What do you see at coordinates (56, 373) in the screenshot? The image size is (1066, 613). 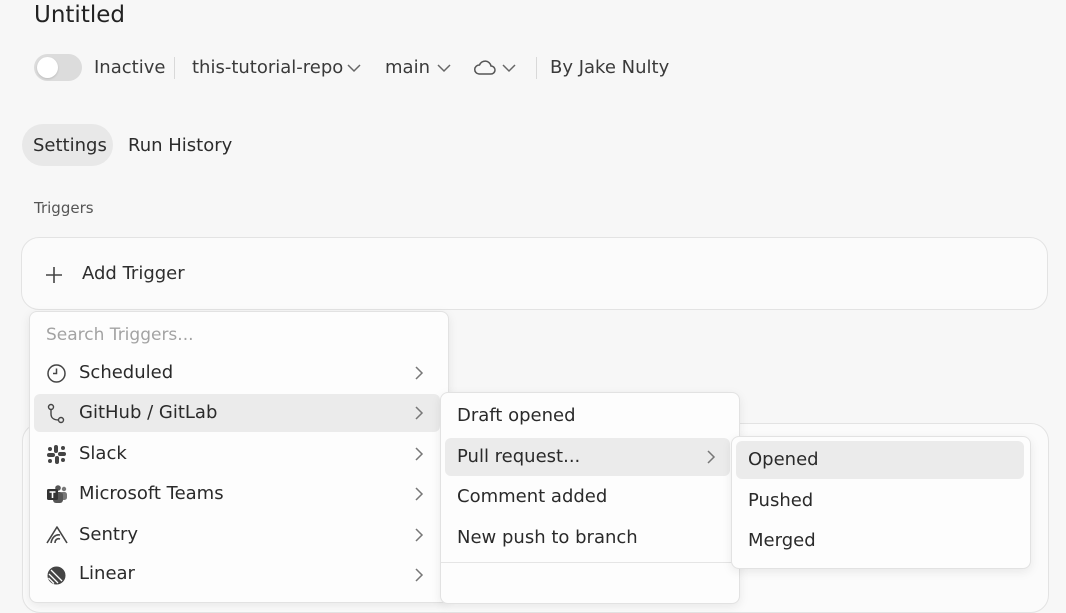 I see `clock-icon` at bounding box center [56, 373].